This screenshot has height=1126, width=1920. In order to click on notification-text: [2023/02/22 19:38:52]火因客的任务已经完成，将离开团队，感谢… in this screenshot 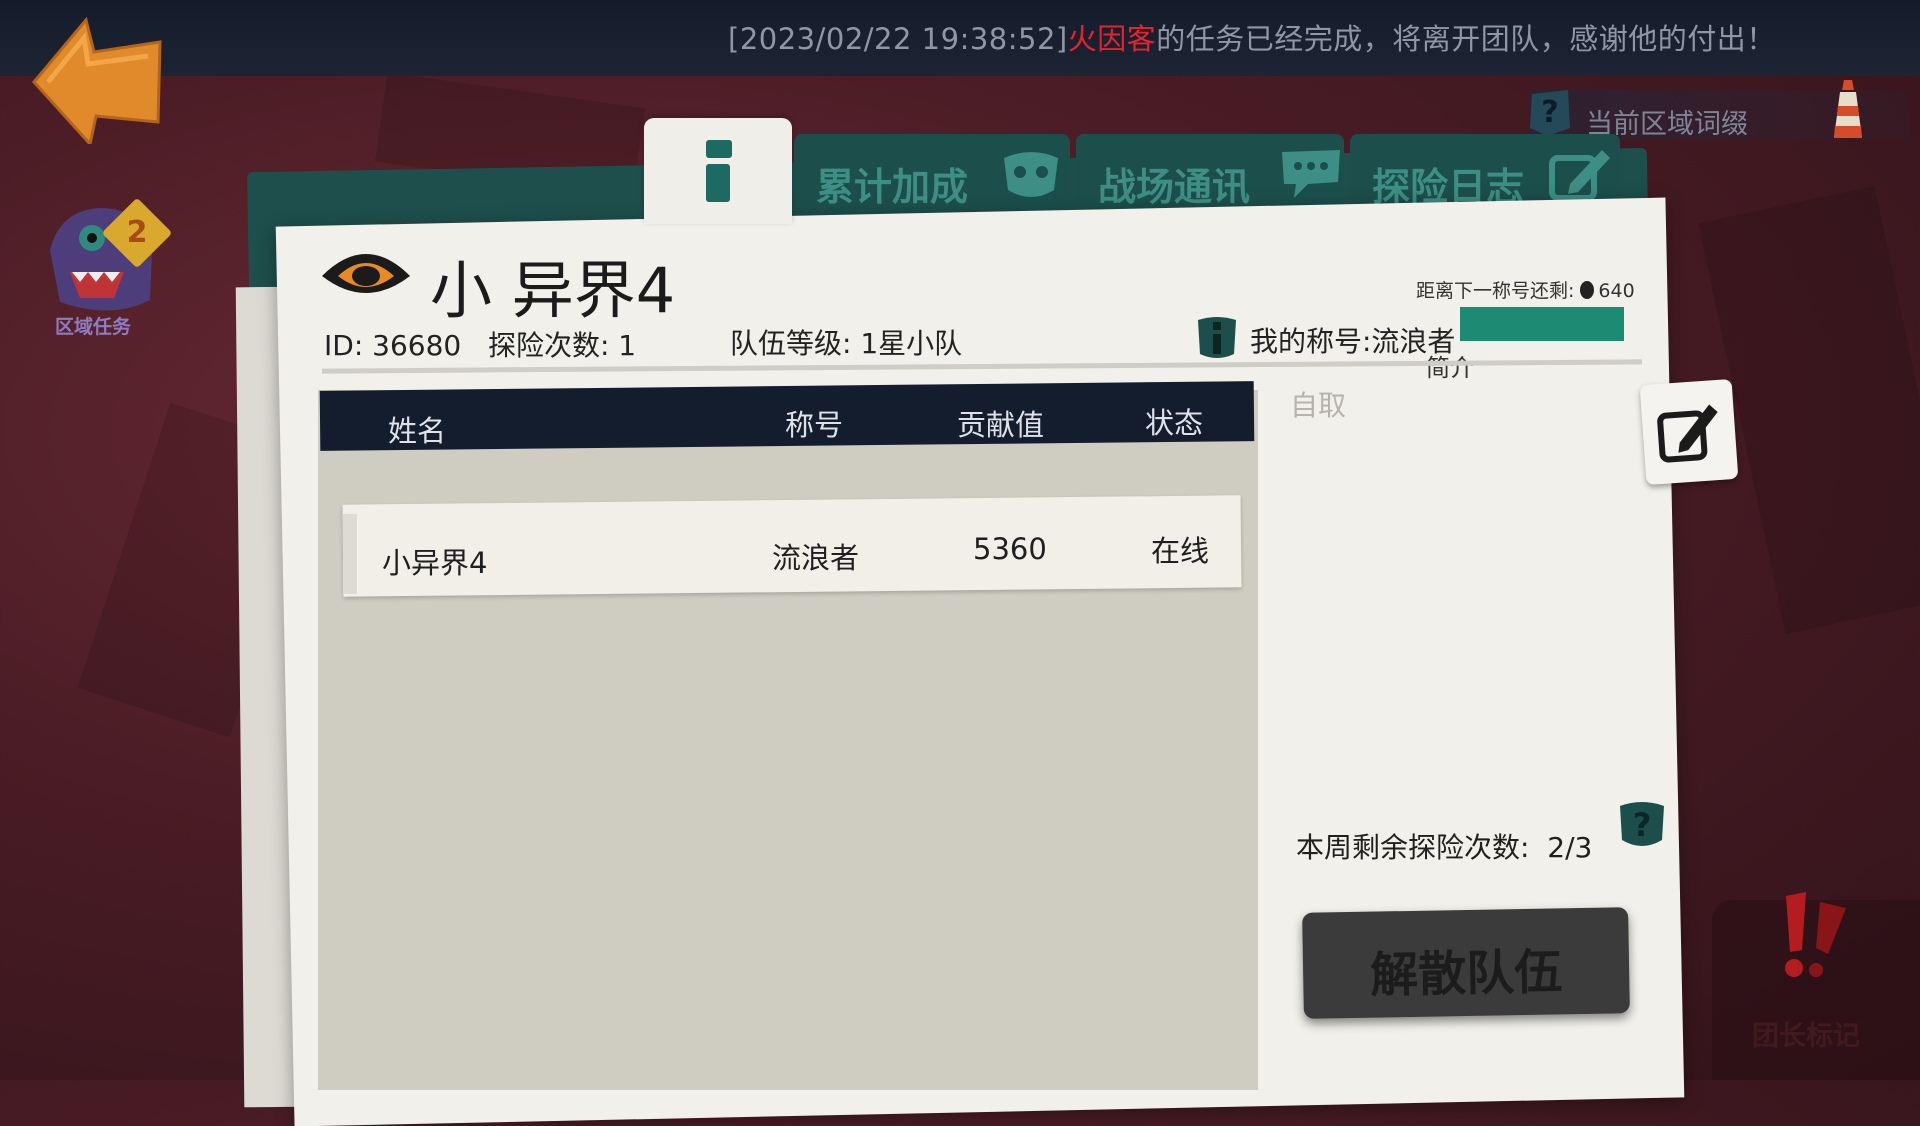, I will do `click(1252, 37)`.